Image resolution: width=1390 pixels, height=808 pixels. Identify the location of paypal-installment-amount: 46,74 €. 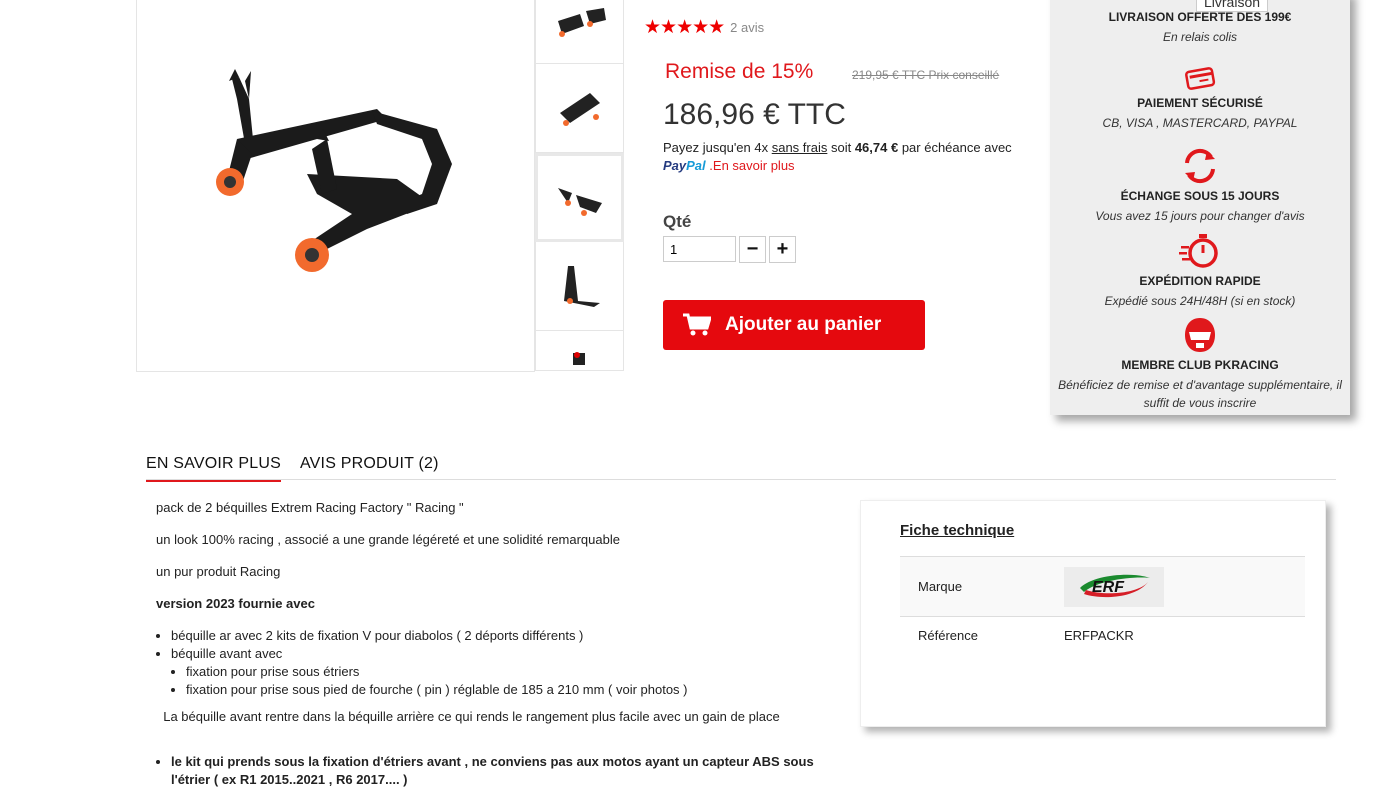
(876, 147).